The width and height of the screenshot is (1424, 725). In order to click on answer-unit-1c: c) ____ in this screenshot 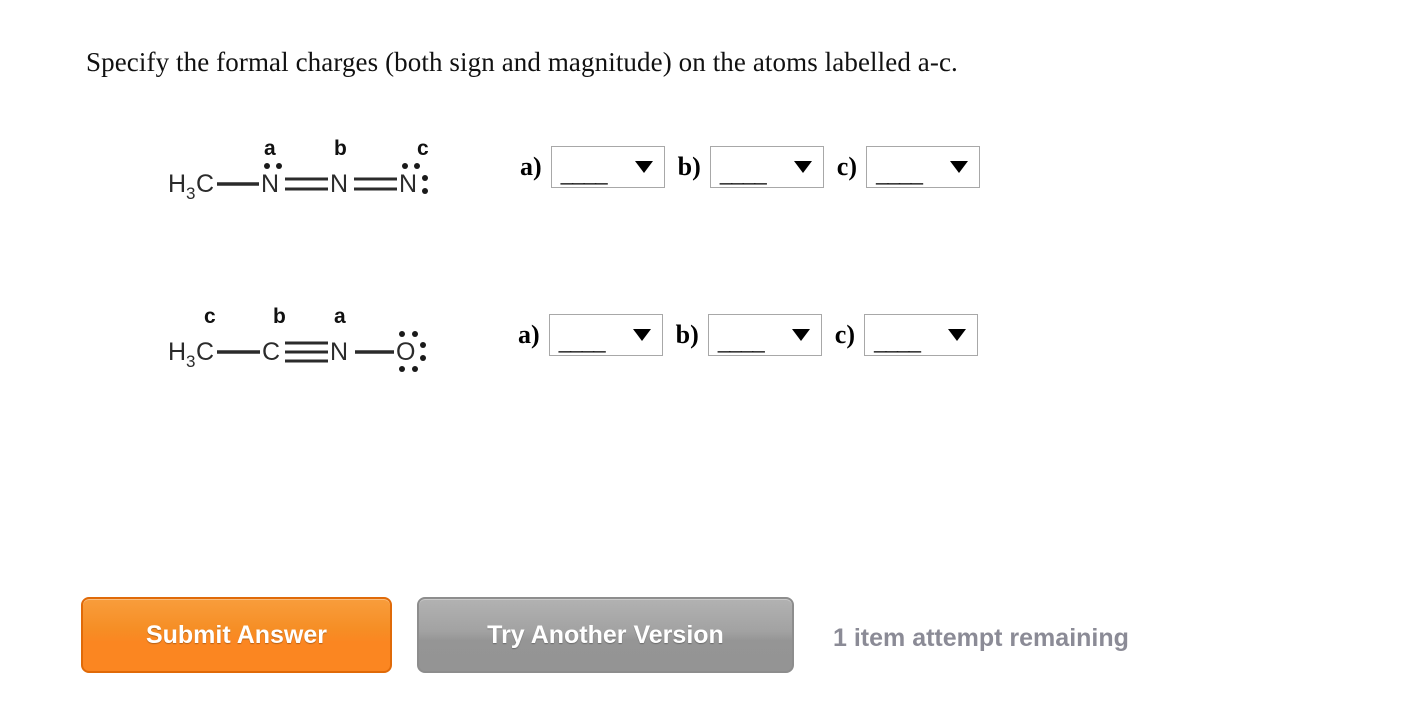, I will do `click(908, 167)`.